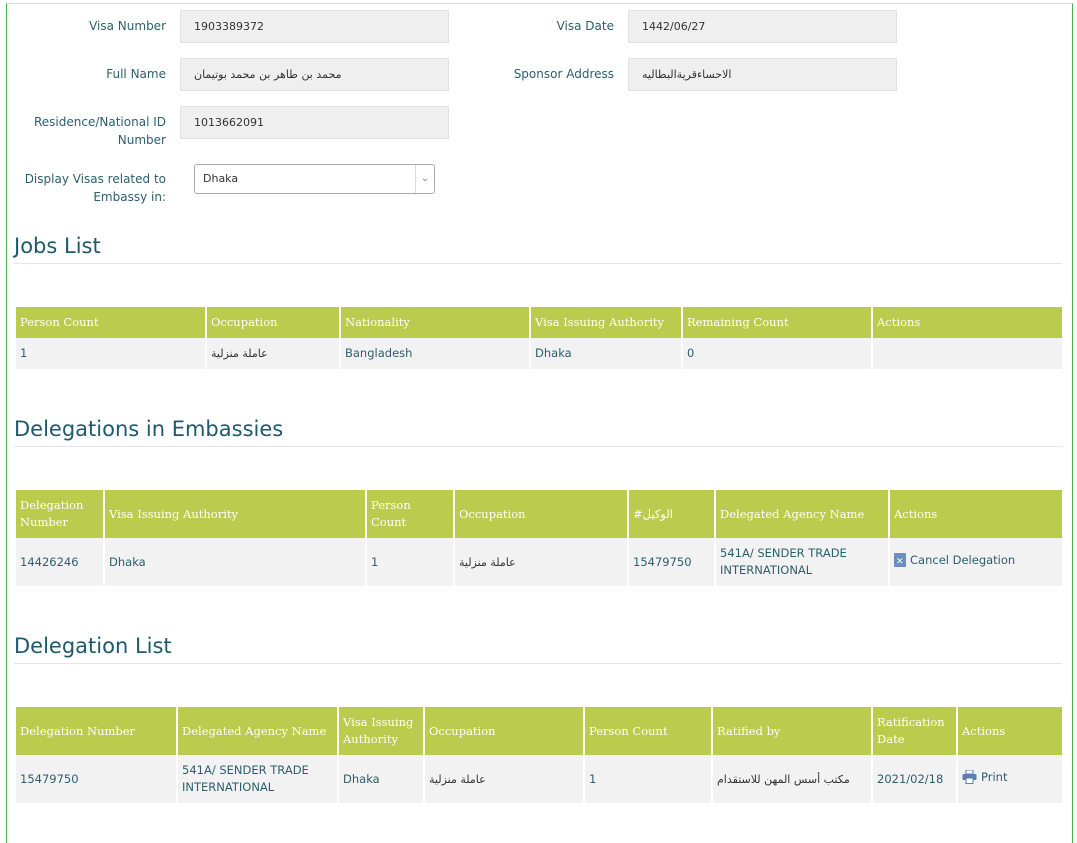  What do you see at coordinates (563, 74) in the screenshot?
I see `sponsor-address-label: Sponsor Address` at bounding box center [563, 74].